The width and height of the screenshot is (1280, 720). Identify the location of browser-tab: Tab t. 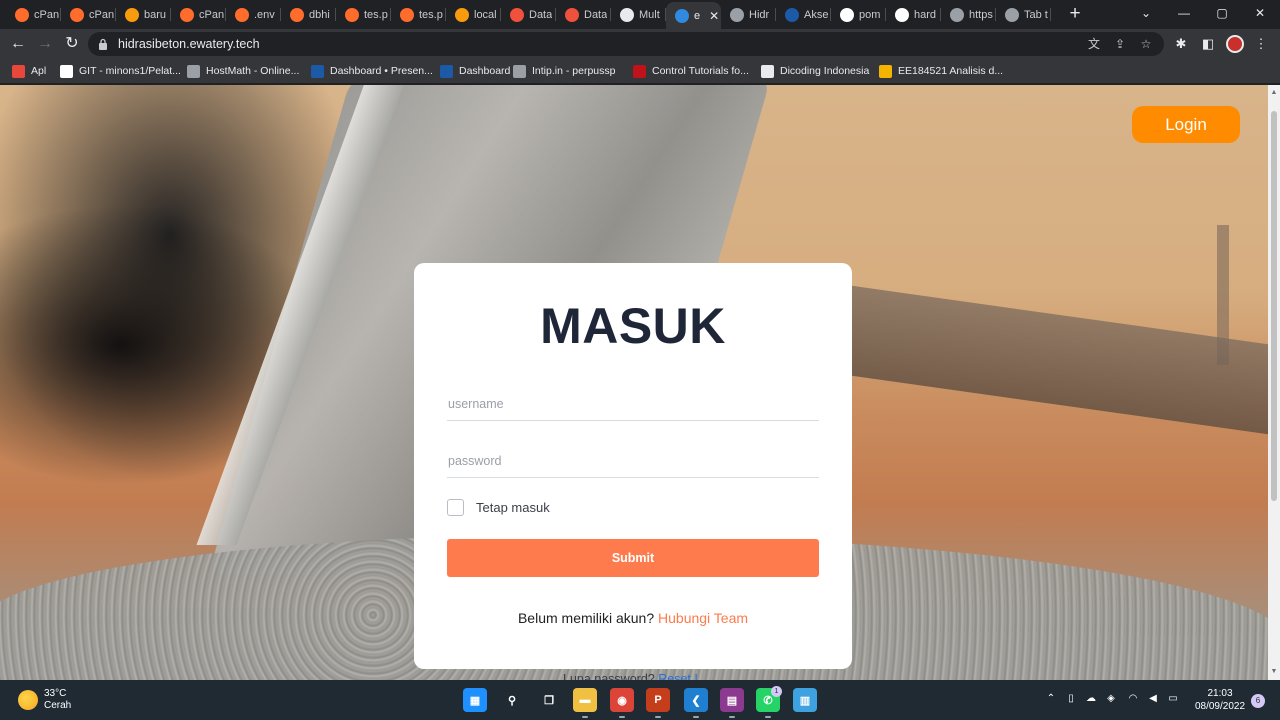
(1023, 14).